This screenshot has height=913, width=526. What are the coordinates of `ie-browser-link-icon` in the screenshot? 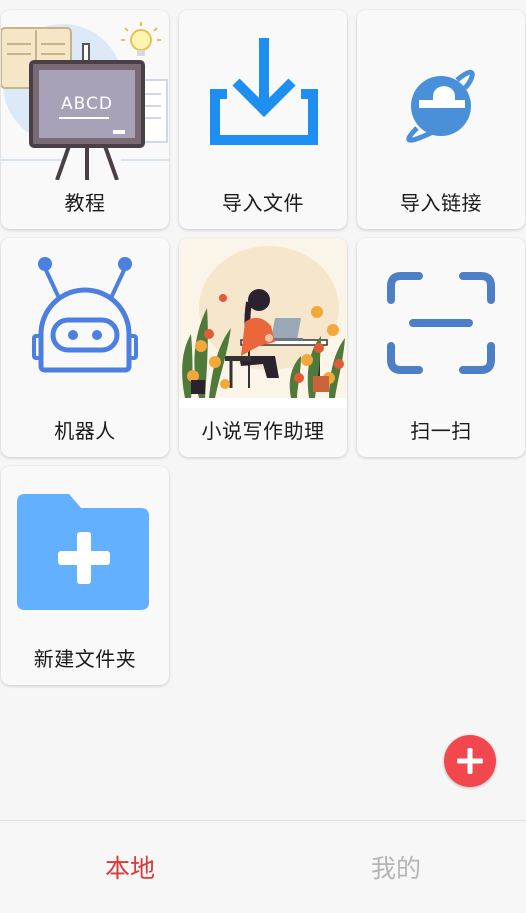 It's located at (441, 95).